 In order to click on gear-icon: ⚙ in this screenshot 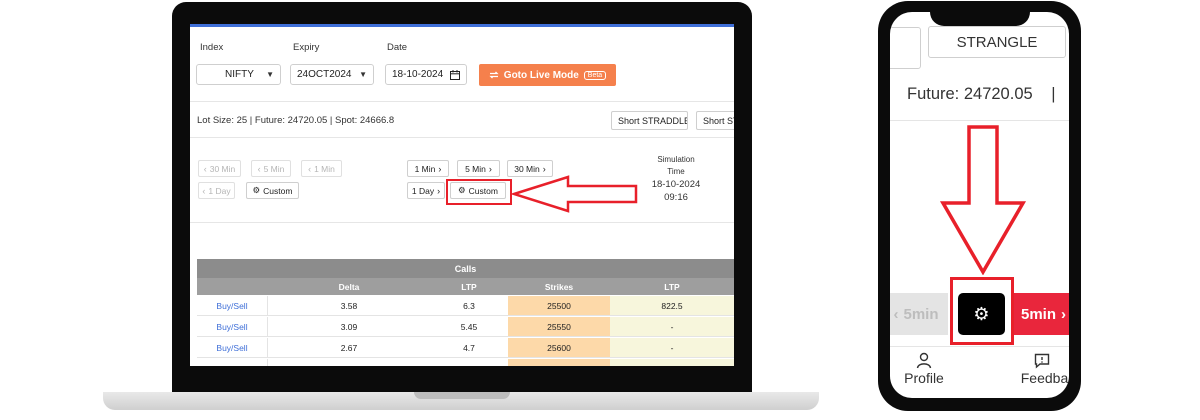, I will do `click(256, 190)`.